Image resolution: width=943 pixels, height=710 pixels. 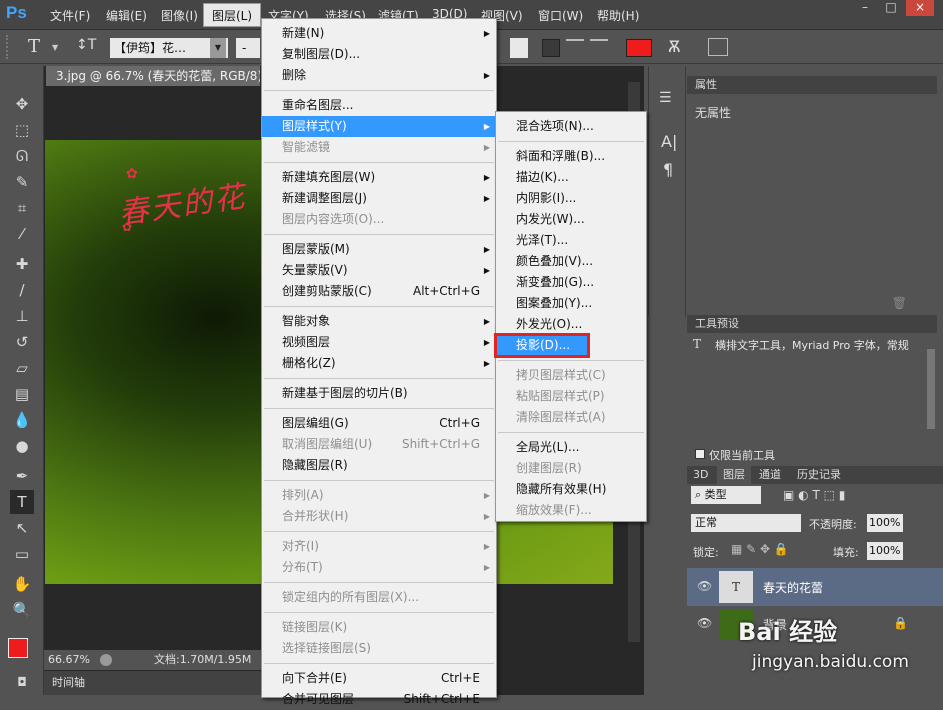 I want to click on warp-text-icon: Ѫ, so click(x=674, y=46).